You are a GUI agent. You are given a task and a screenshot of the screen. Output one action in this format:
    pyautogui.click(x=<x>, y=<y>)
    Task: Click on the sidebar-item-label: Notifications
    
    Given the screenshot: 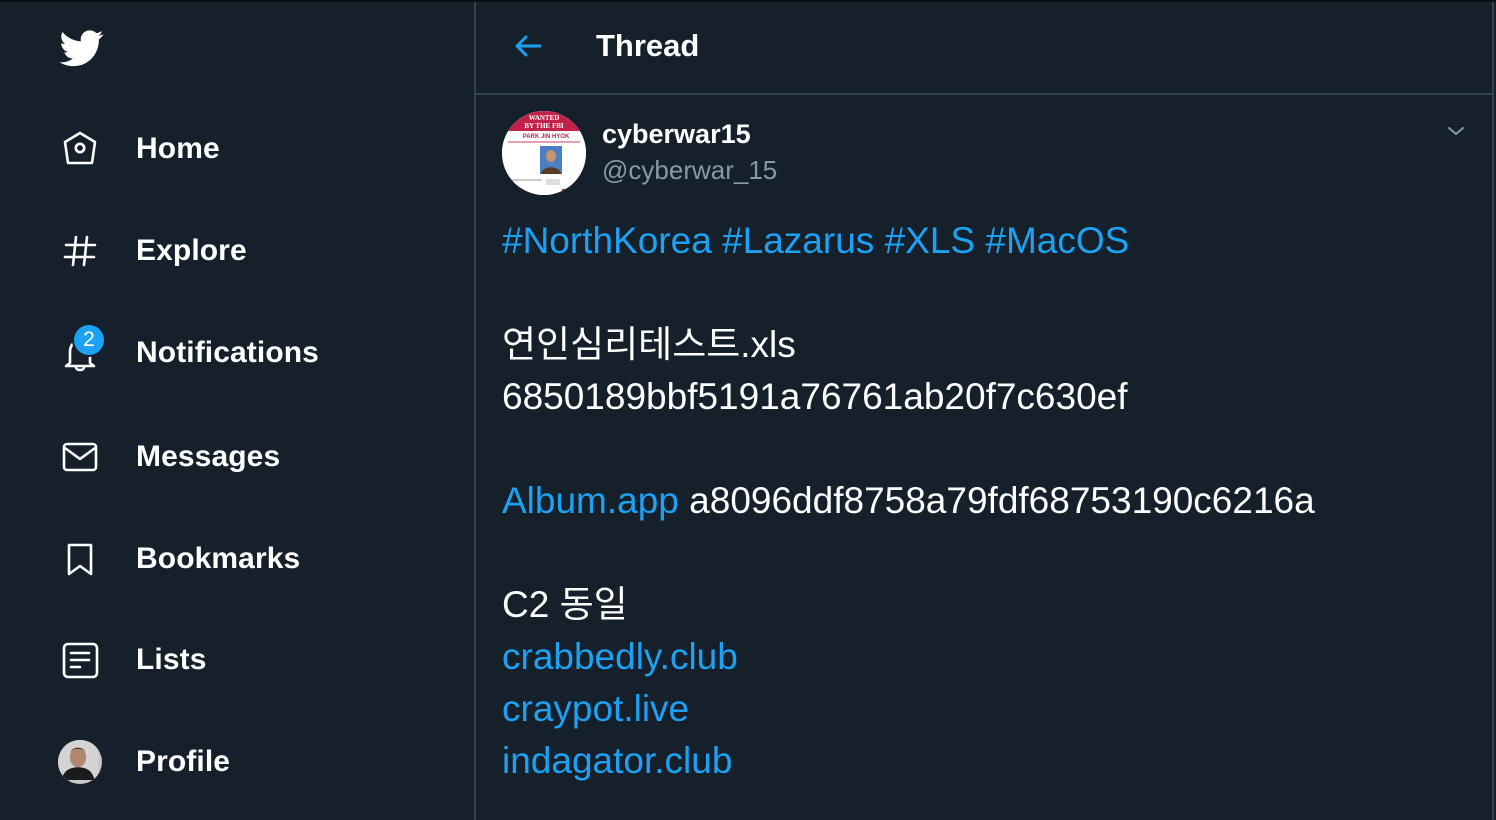 What is the action you would take?
    pyautogui.click(x=227, y=352)
    